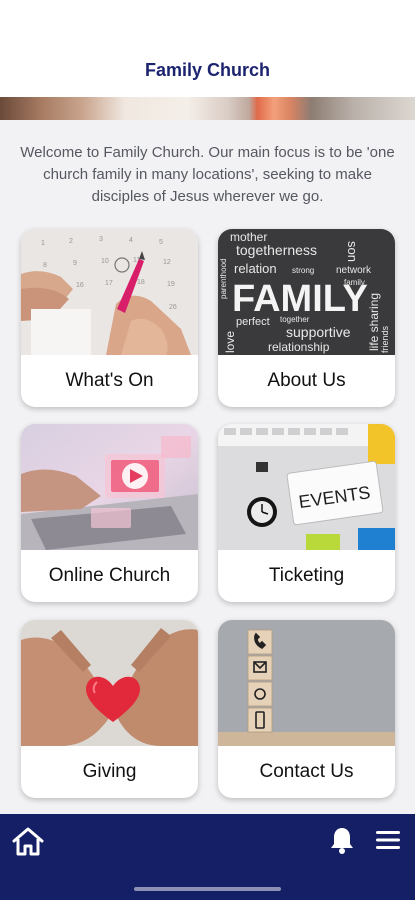 The height and width of the screenshot is (900, 415). What do you see at coordinates (276, 250) in the screenshot?
I see `svg-text: togetherness` at bounding box center [276, 250].